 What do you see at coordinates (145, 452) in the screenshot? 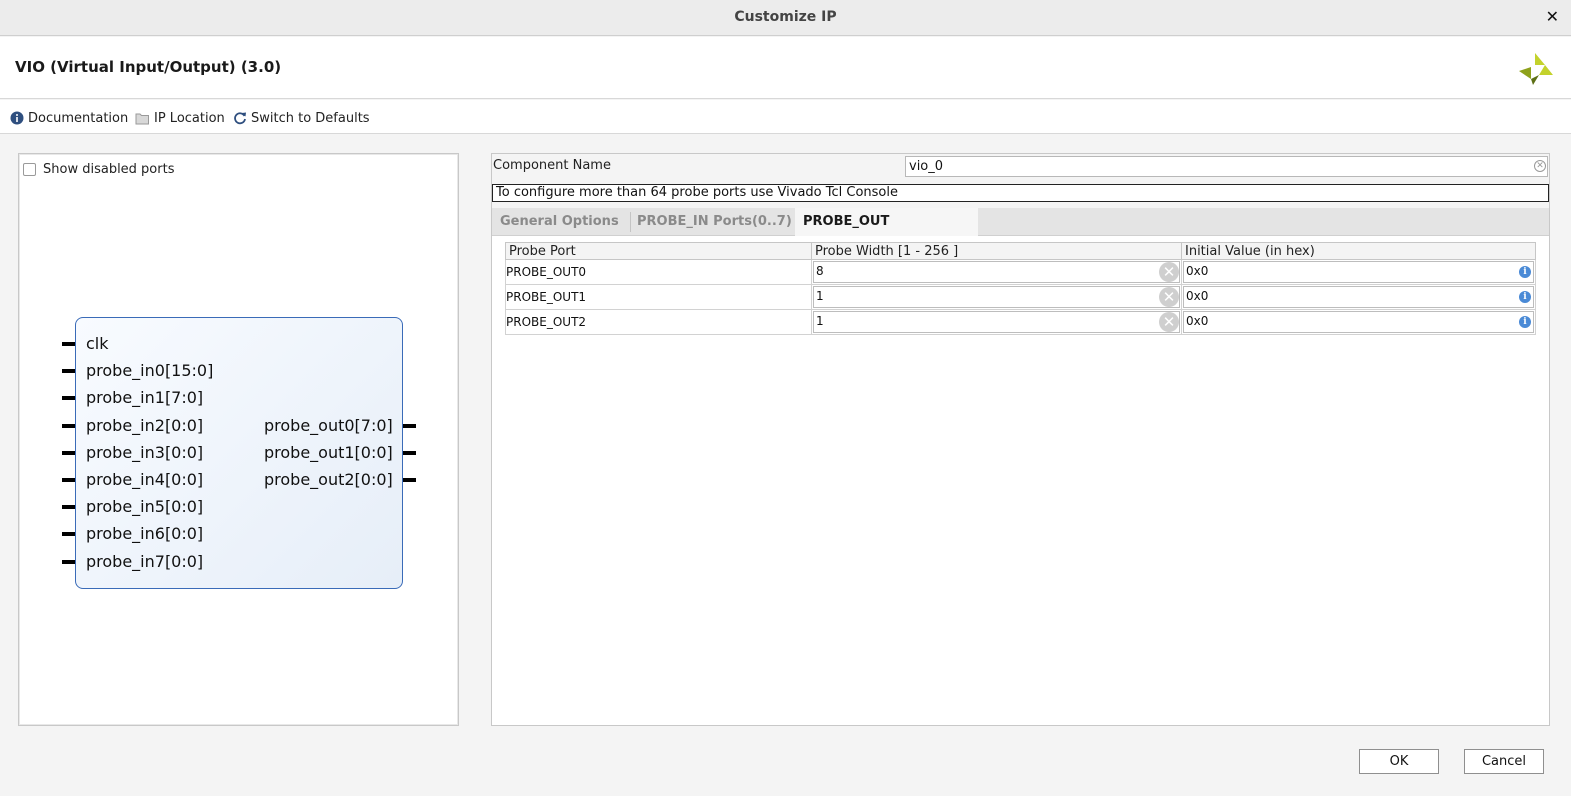
I see `input-pin-label: probe_in3[0:0]` at bounding box center [145, 452].